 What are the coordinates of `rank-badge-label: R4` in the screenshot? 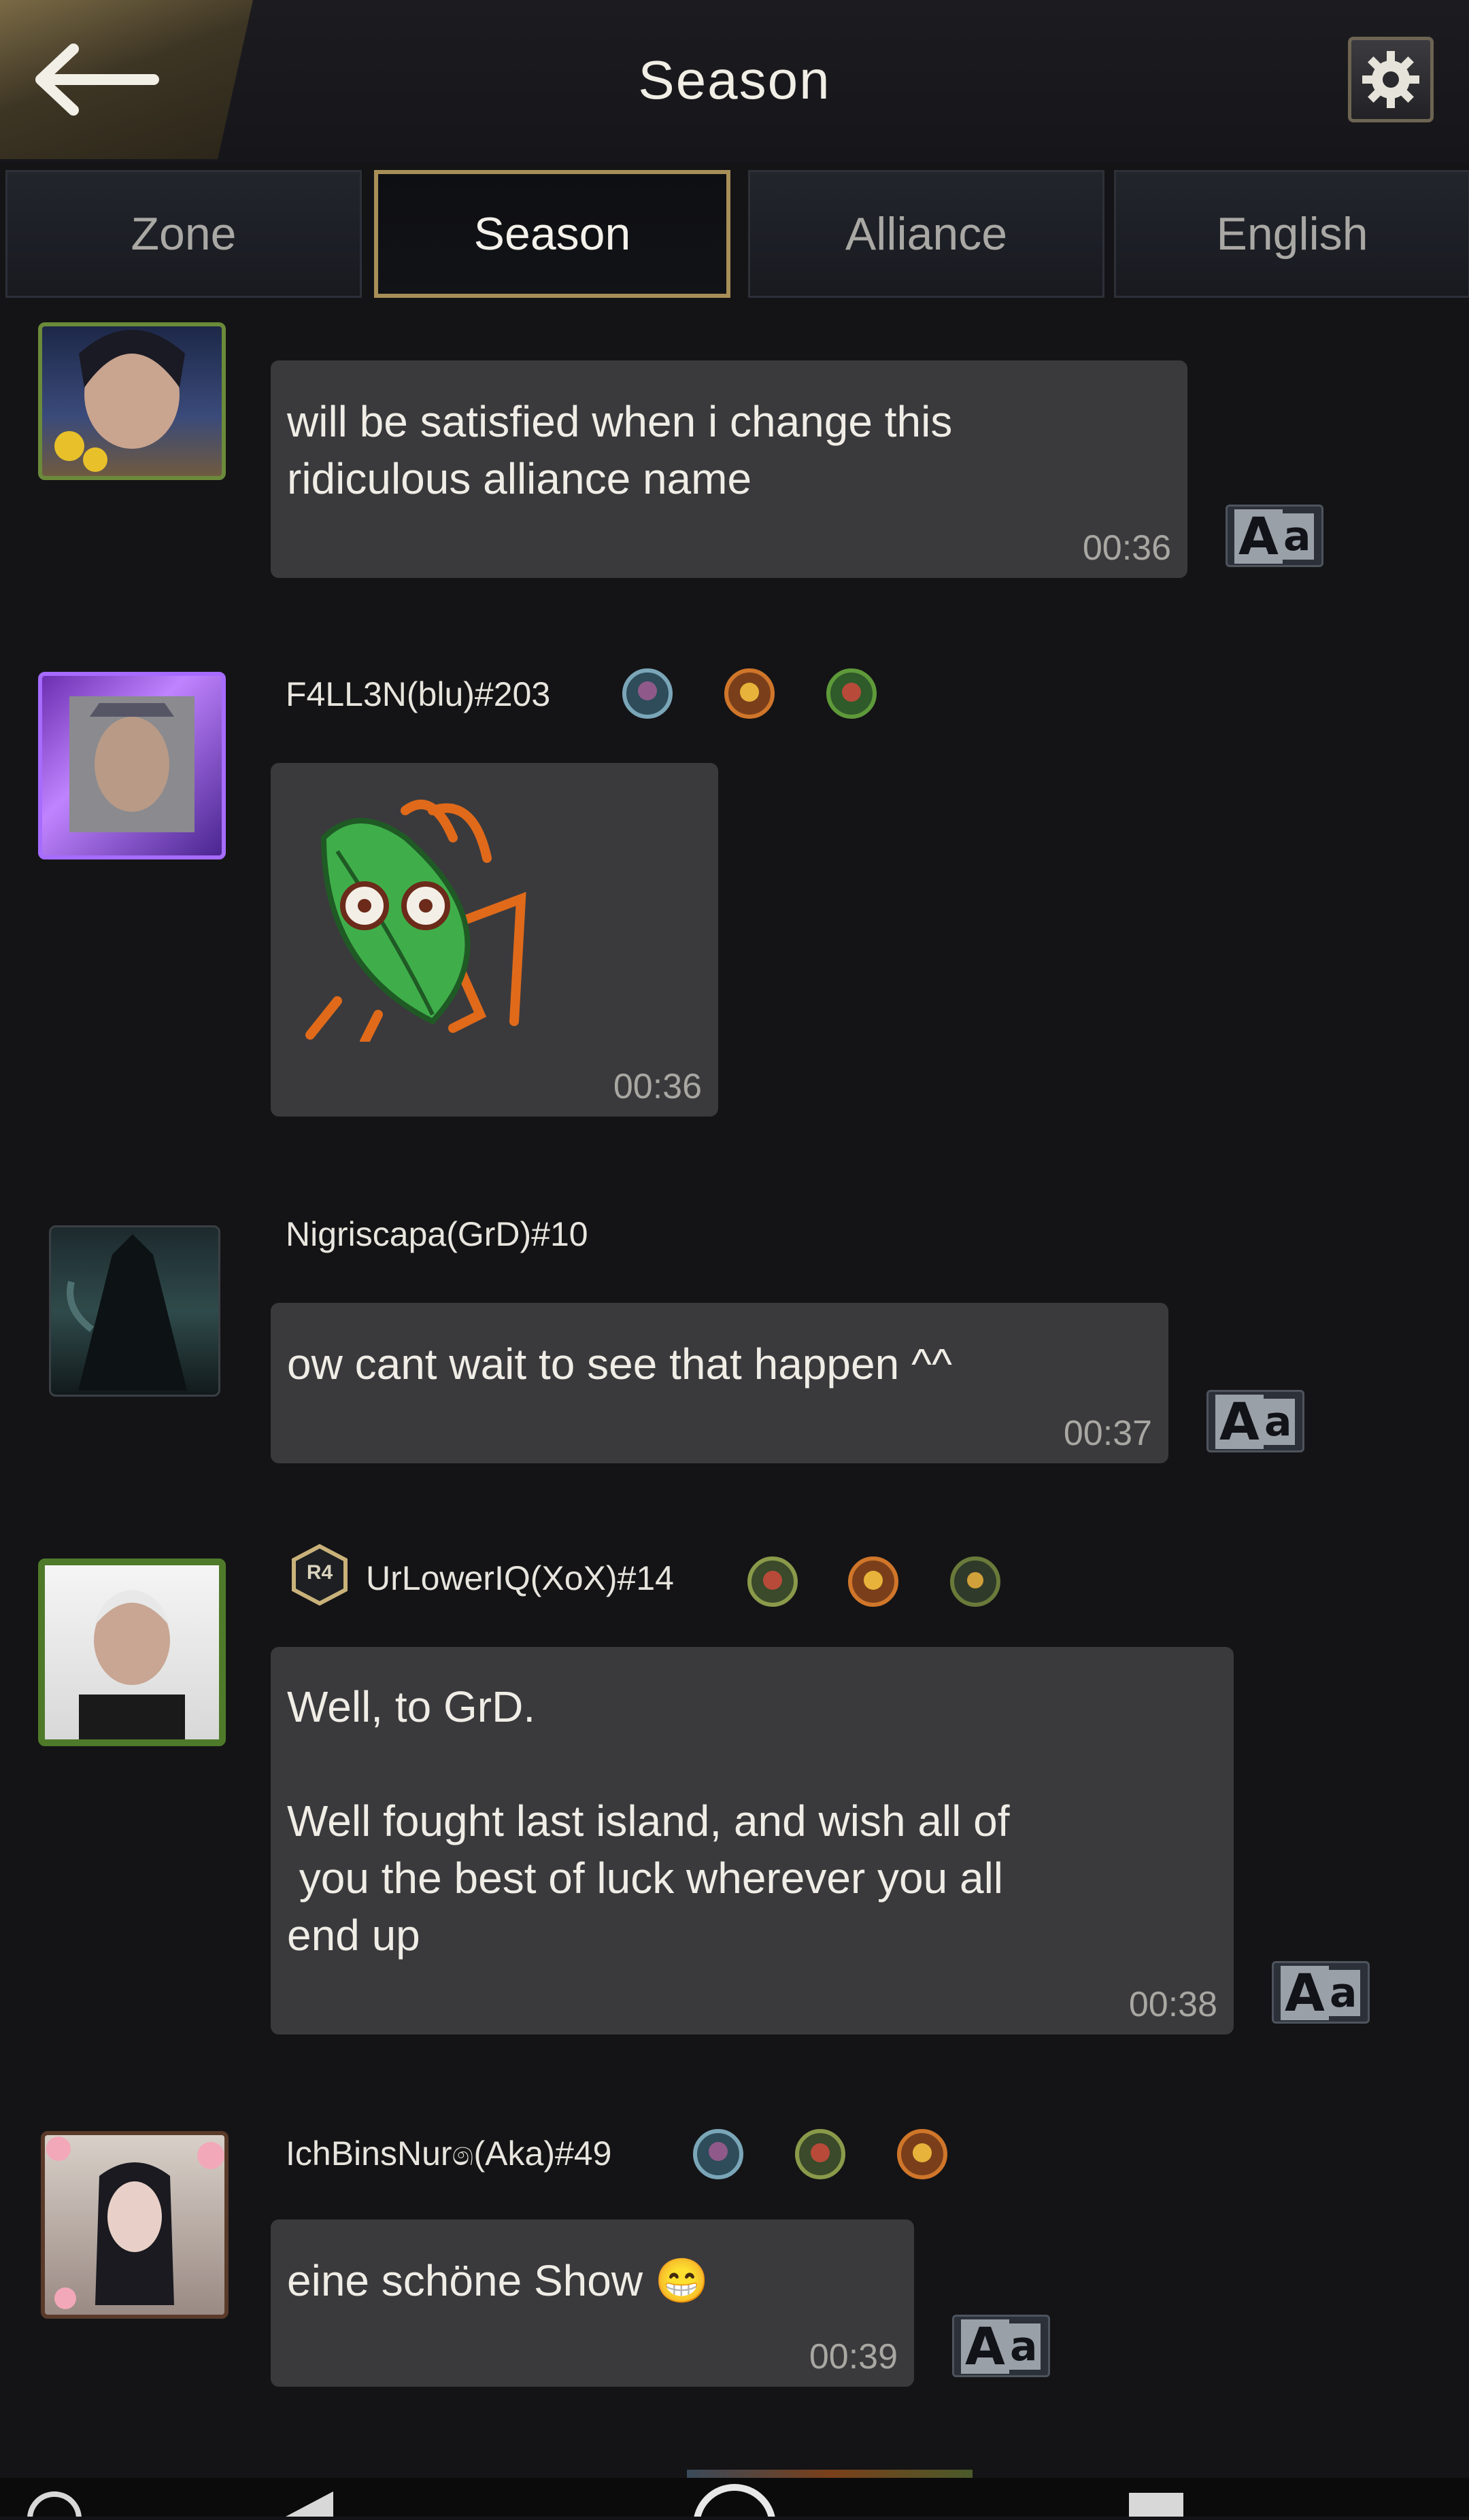 It's located at (319, 1573).